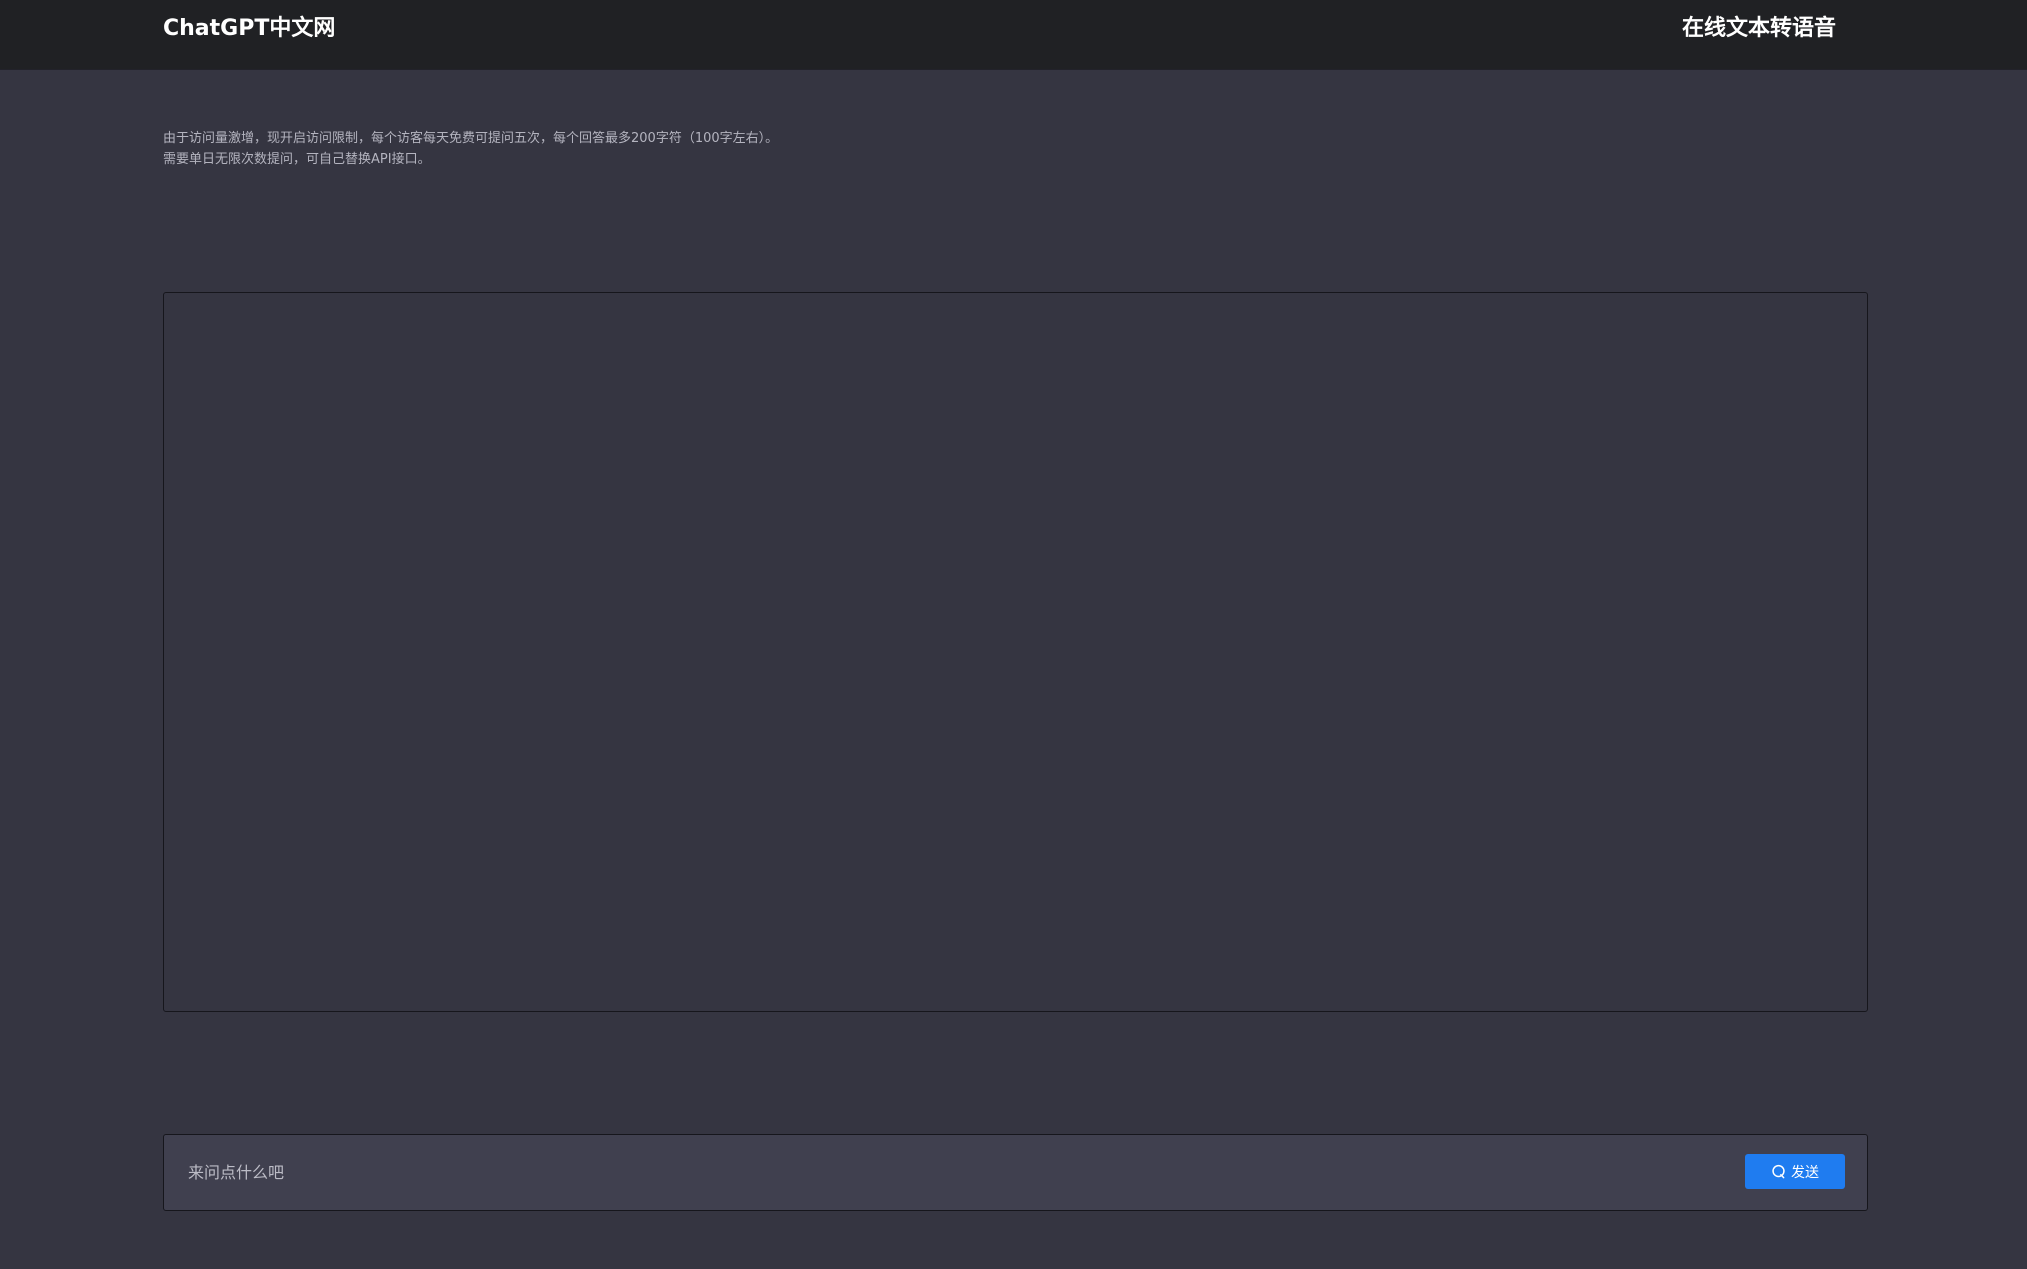 The height and width of the screenshot is (1269, 2027). Describe the element at coordinates (1013, 34) in the screenshot. I see `top-navbar: ChatGPT中文网 在线文本转语音` at that location.